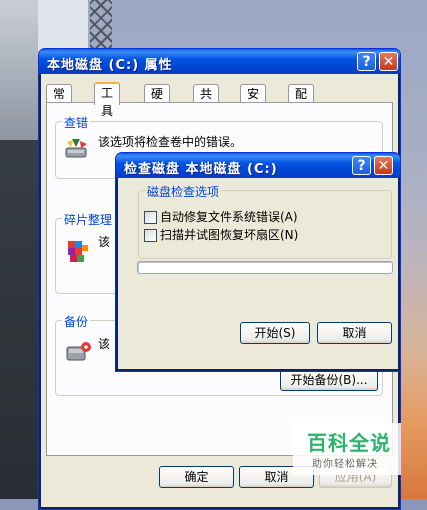 Image resolution: width=427 pixels, height=510 pixels. I want to click on disk-check-options-group: 磁盘检查选项 自动修复文件系统错误(A) 扫描并试图恢复坏扇区(N), so click(265, 221).